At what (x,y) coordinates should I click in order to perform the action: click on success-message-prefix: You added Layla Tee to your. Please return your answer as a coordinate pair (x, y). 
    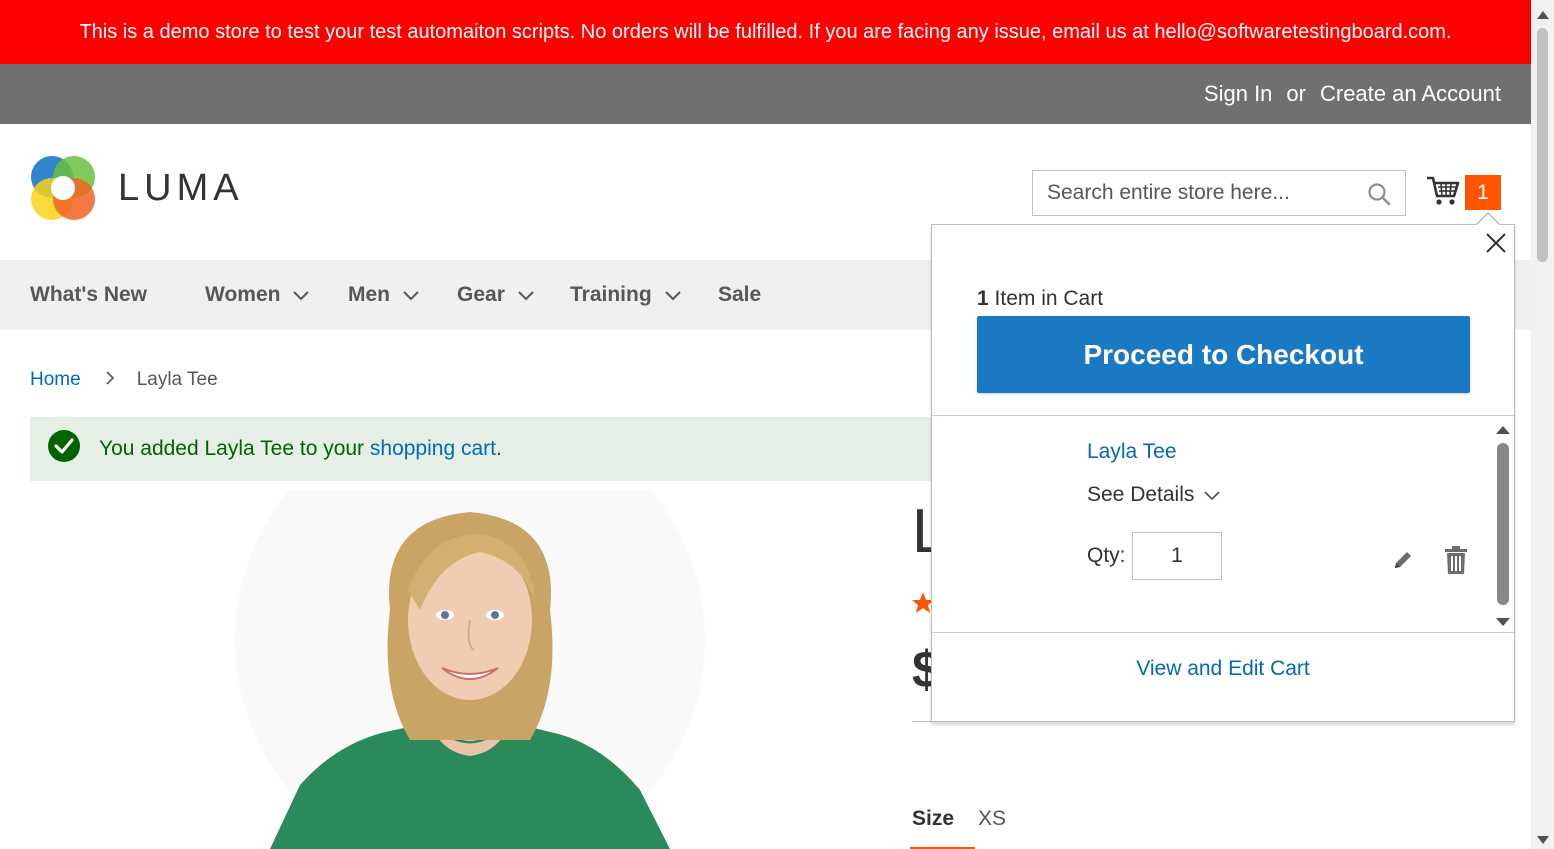
    Looking at the image, I should click on (234, 448).